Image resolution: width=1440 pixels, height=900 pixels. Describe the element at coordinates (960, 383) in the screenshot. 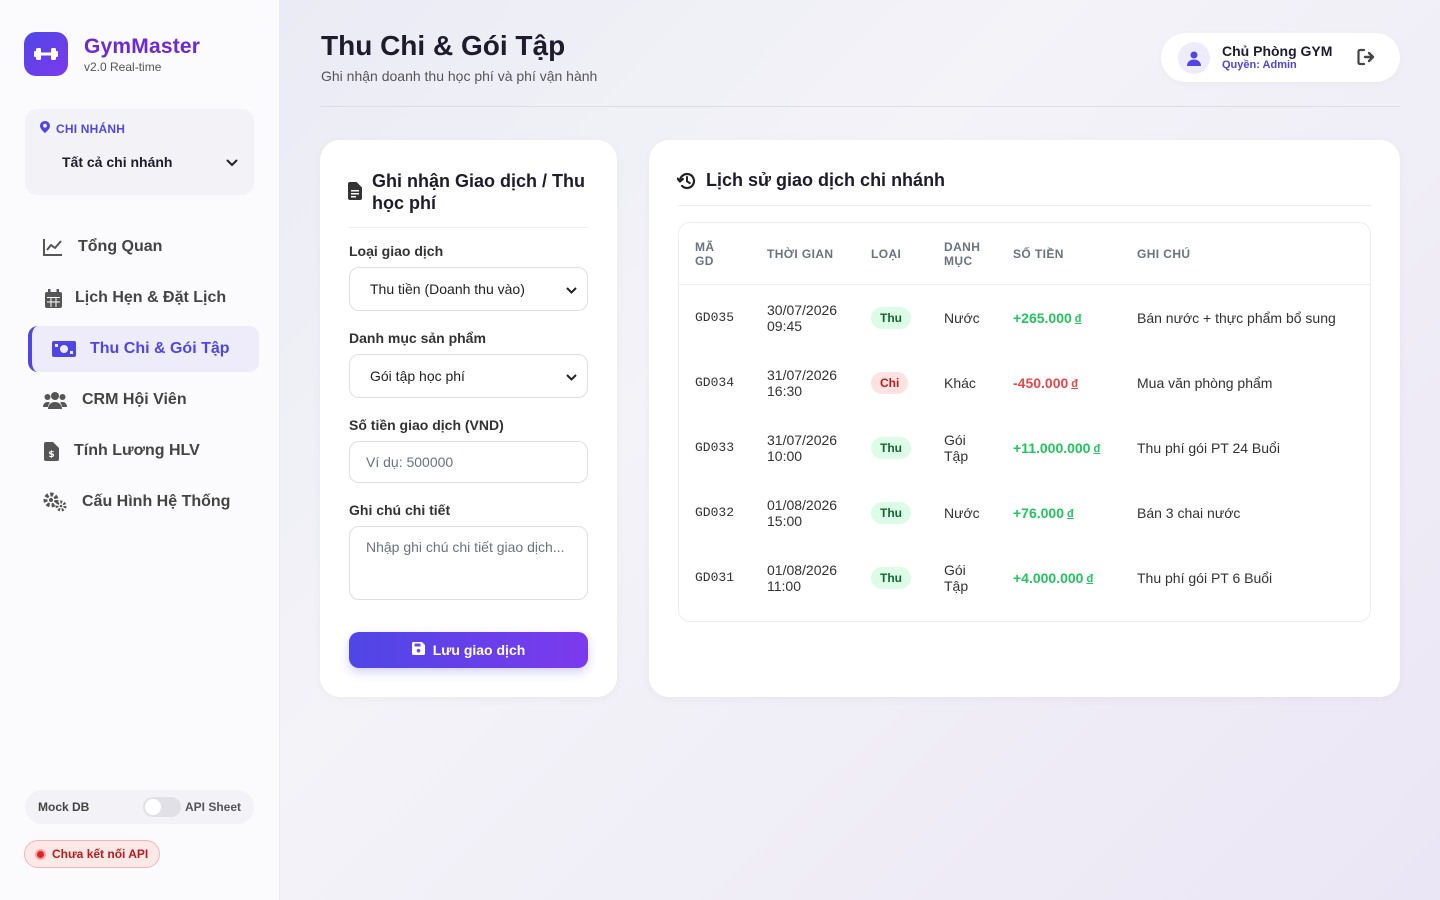

I see `row-category: Khác` at that location.